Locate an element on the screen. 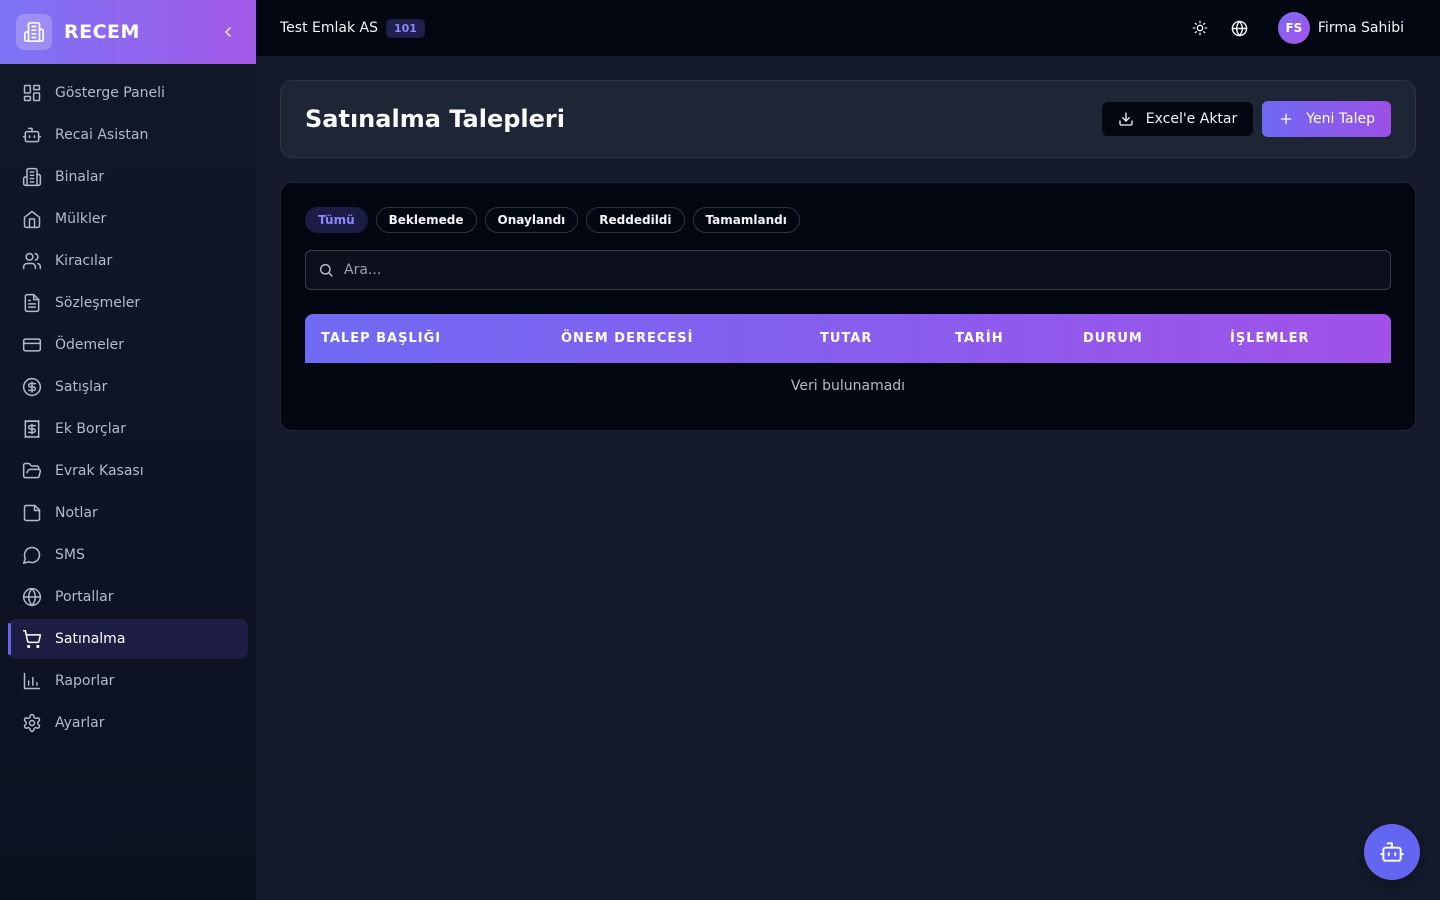 The height and width of the screenshot is (900, 1440). shopping-cart-icon is located at coordinates (32, 639).